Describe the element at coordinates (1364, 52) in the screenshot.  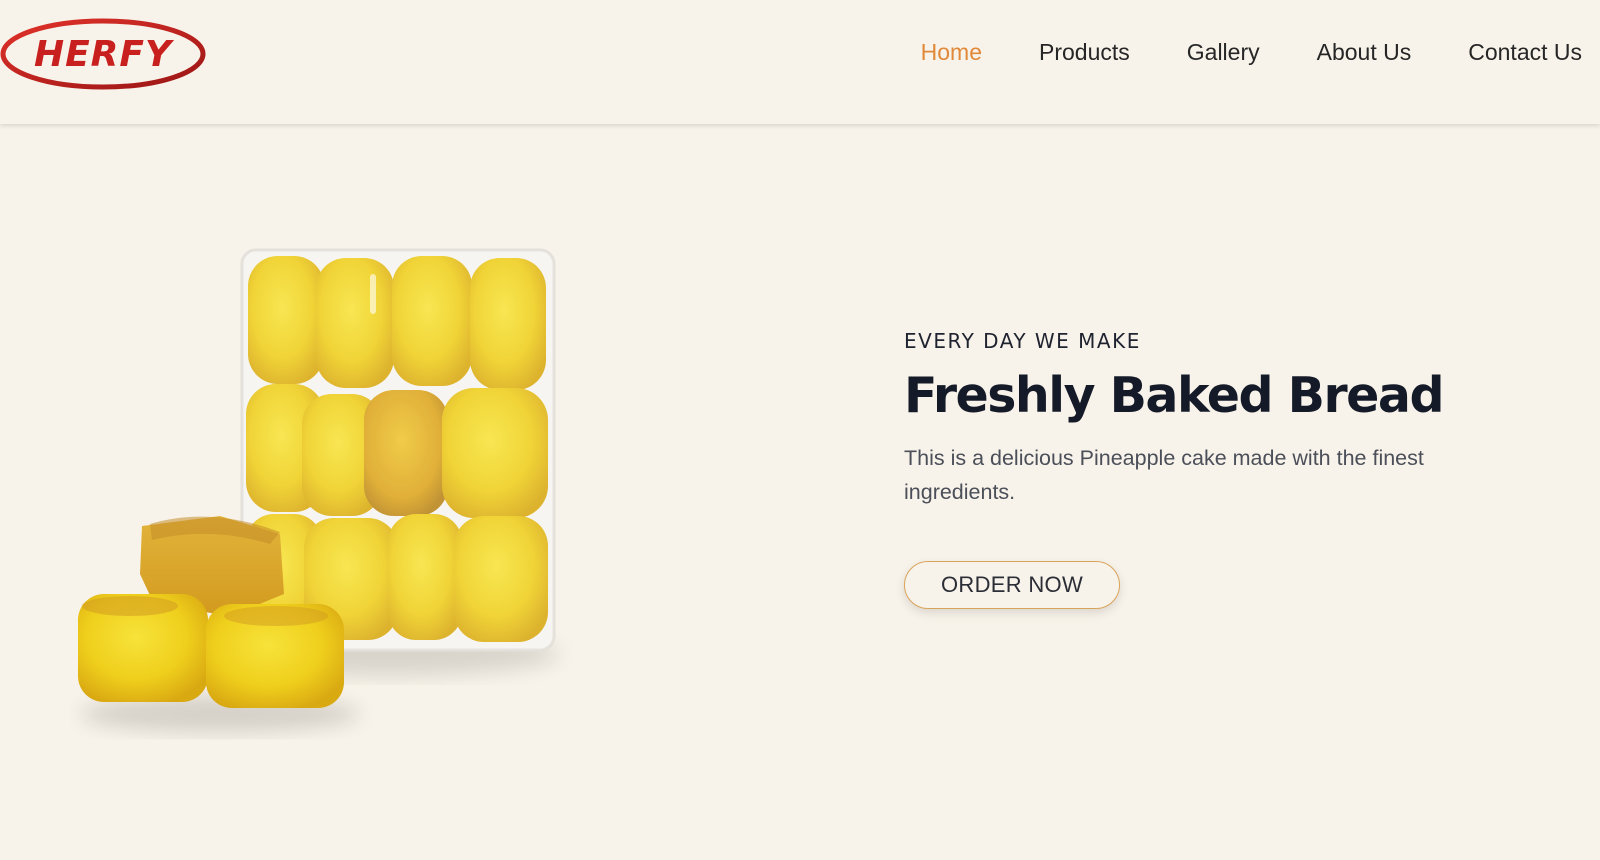
I see `nav-about-us: About Us` at that location.